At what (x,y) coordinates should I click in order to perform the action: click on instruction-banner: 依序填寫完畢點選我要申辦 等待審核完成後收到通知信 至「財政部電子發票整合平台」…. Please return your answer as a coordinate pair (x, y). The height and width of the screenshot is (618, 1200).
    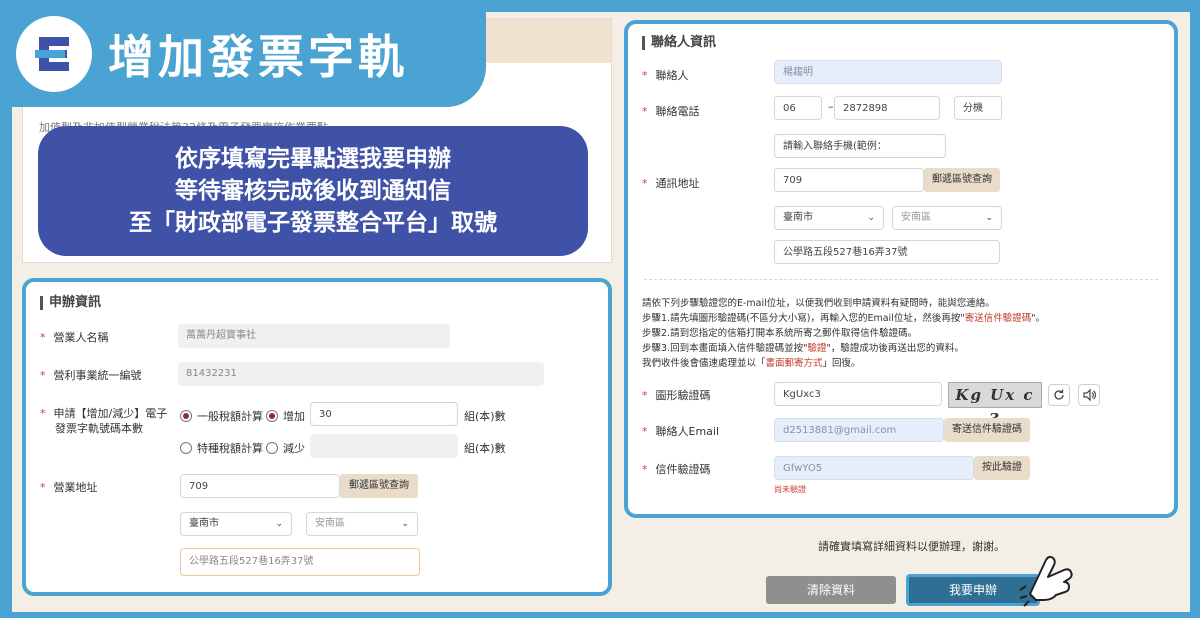
    Looking at the image, I should click on (313, 191).